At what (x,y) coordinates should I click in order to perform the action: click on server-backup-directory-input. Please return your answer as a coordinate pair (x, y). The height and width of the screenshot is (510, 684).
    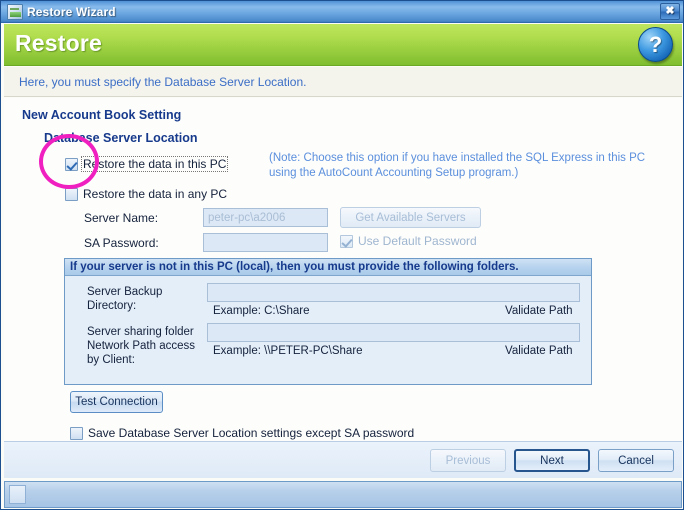
    Looking at the image, I should click on (393, 292).